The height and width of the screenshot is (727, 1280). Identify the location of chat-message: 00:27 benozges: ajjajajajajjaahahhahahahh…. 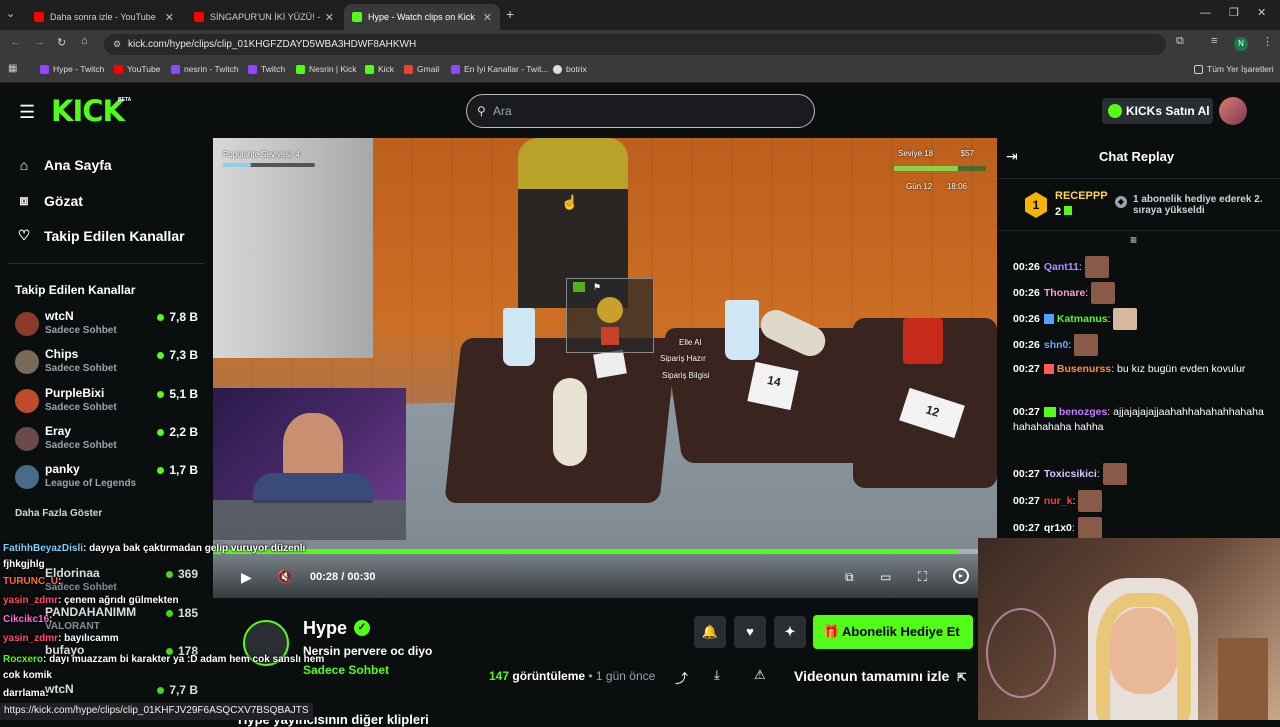
(1138, 419).